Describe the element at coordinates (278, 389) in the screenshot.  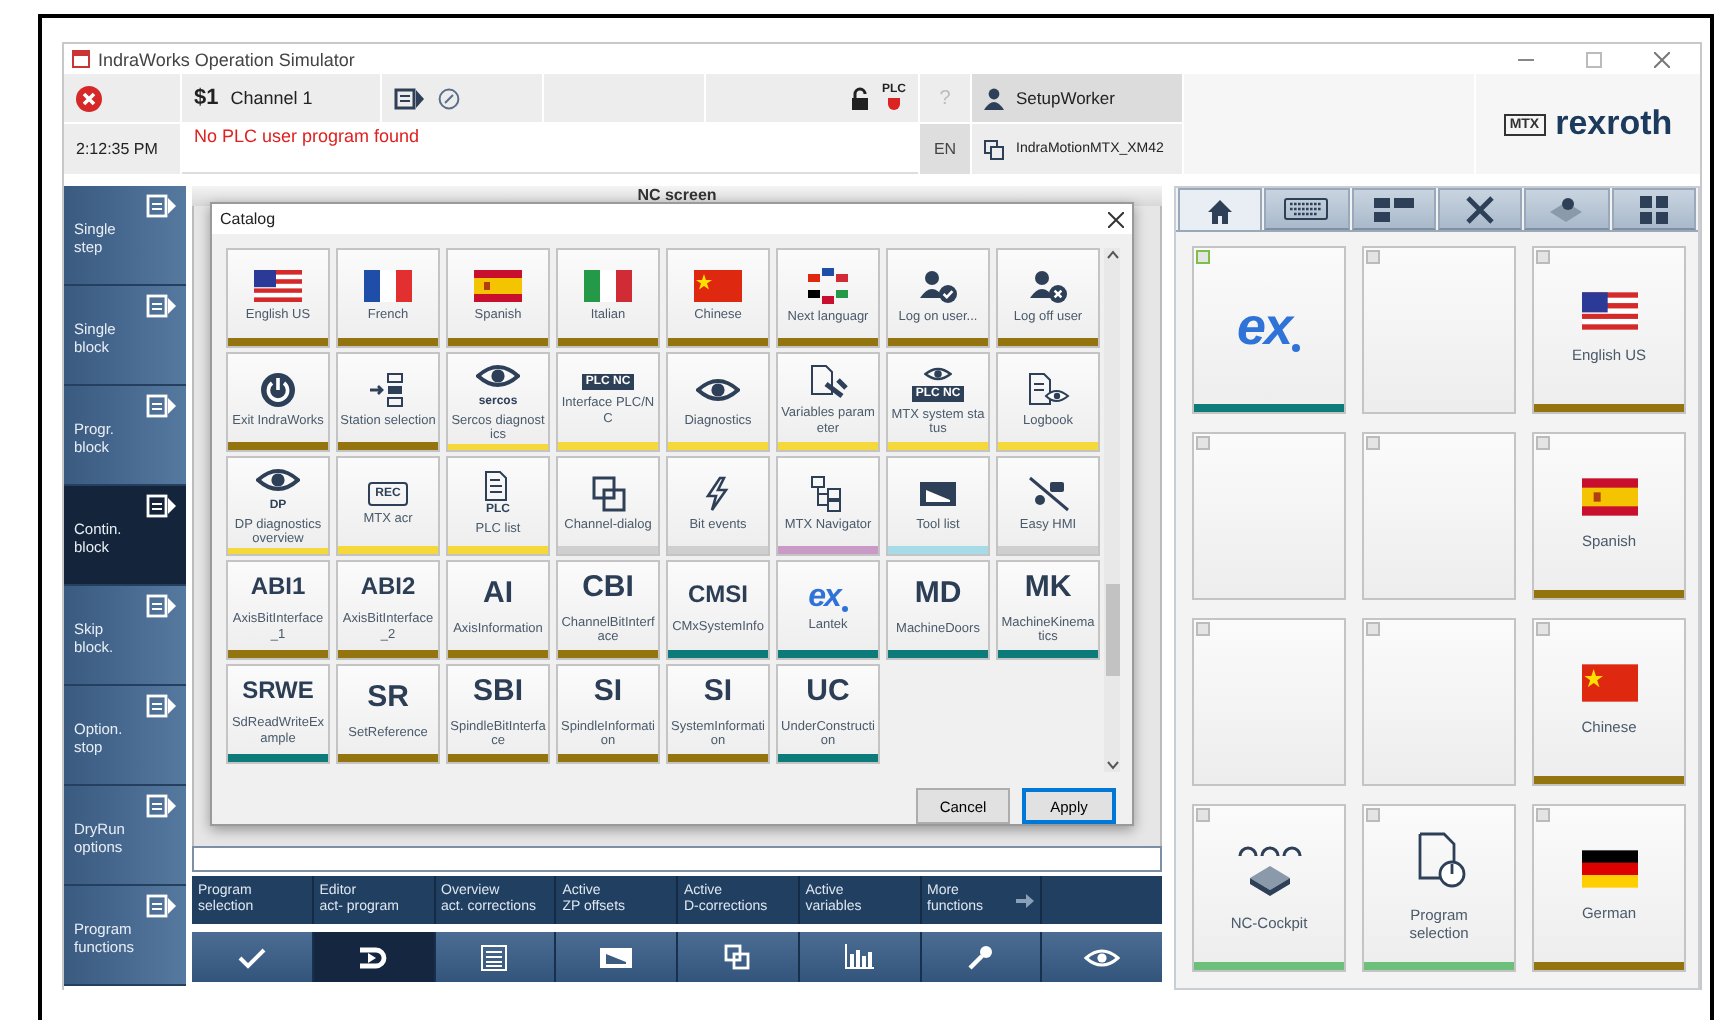
I see `power-icon` at that location.